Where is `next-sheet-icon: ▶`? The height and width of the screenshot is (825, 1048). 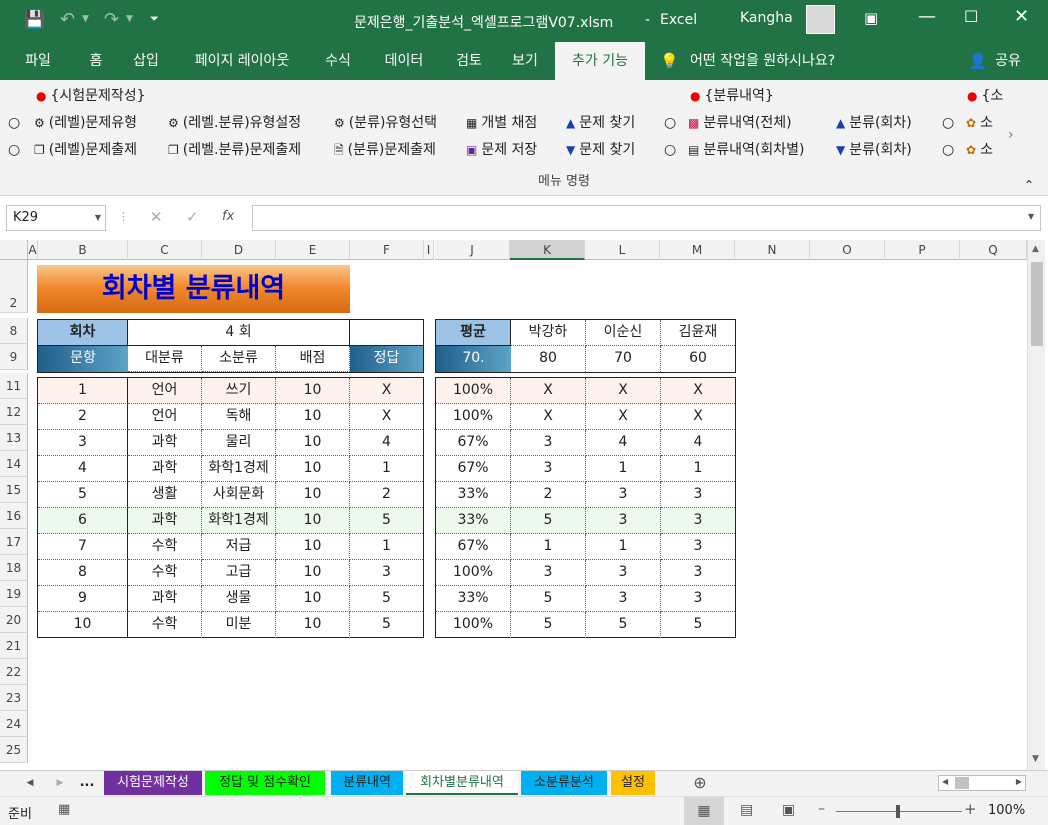 next-sheet-icon: ▶ is located at coordinates (60, 783).